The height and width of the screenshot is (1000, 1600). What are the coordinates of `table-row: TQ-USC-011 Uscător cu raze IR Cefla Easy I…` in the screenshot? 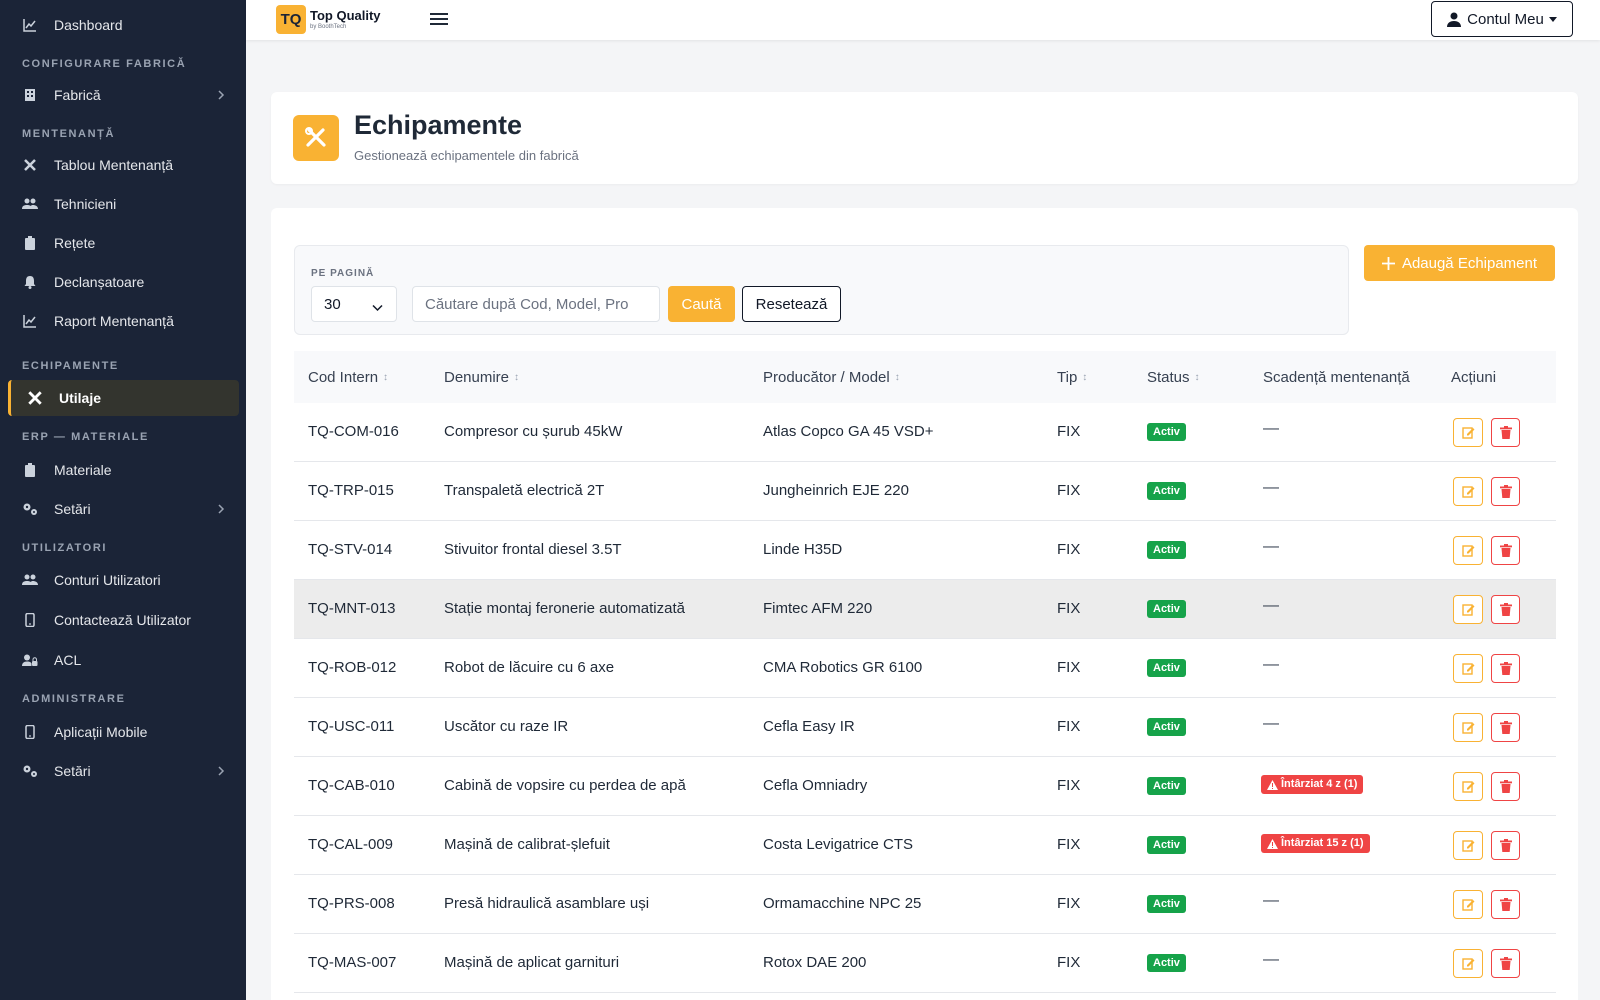 It's located at (925, 727).